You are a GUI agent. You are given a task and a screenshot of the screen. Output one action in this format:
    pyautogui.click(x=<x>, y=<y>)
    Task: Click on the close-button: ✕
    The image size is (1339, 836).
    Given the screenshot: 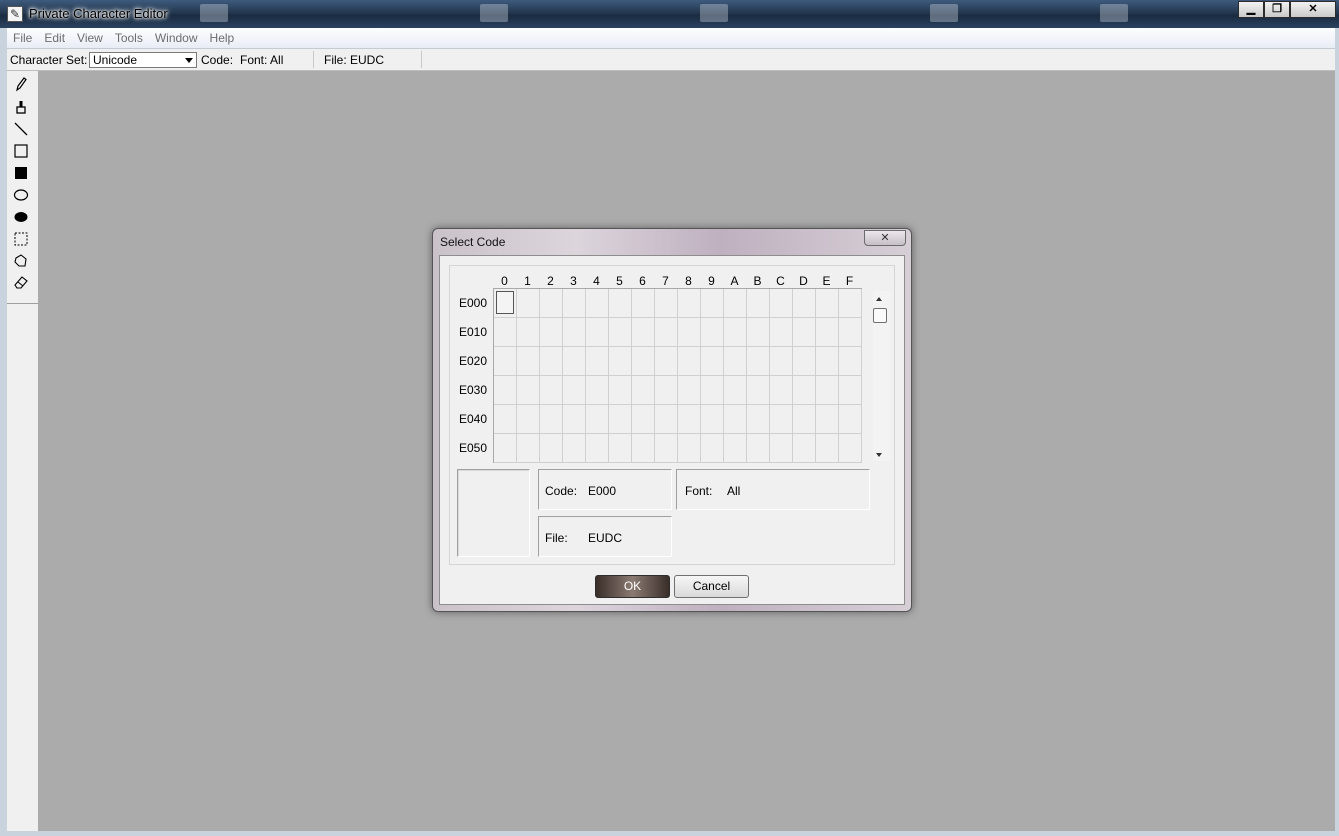 What is the action you would take?
    pyautogui.click(x=1313, y=9)
    